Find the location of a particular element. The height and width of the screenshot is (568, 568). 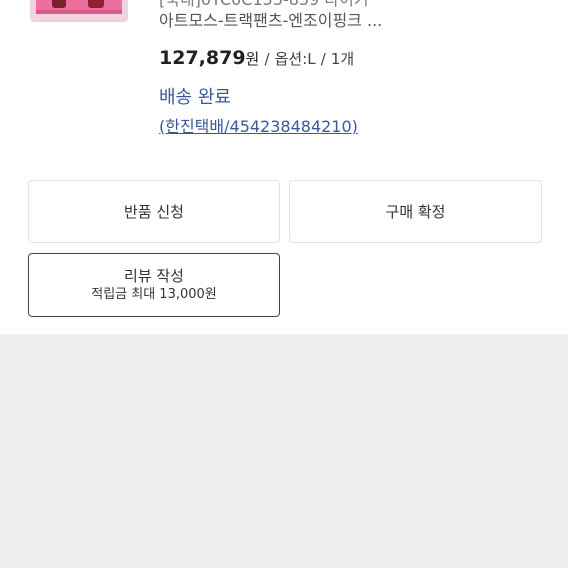

purchase-confirm-button: 구매 확정 is located at coordinates (415, 211).